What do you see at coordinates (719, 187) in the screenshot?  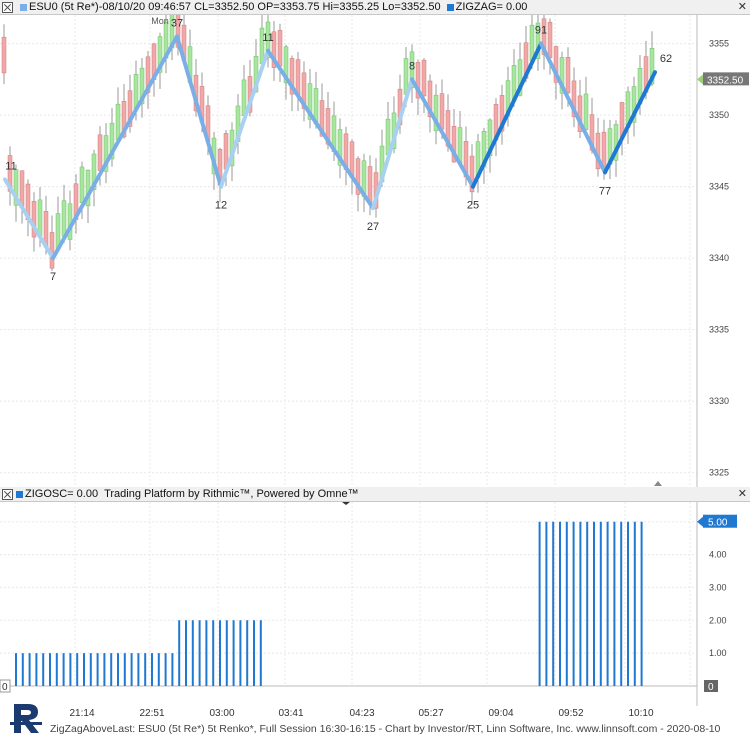 I see `price-tick-label: 3345` at bounding box center [719, 187].